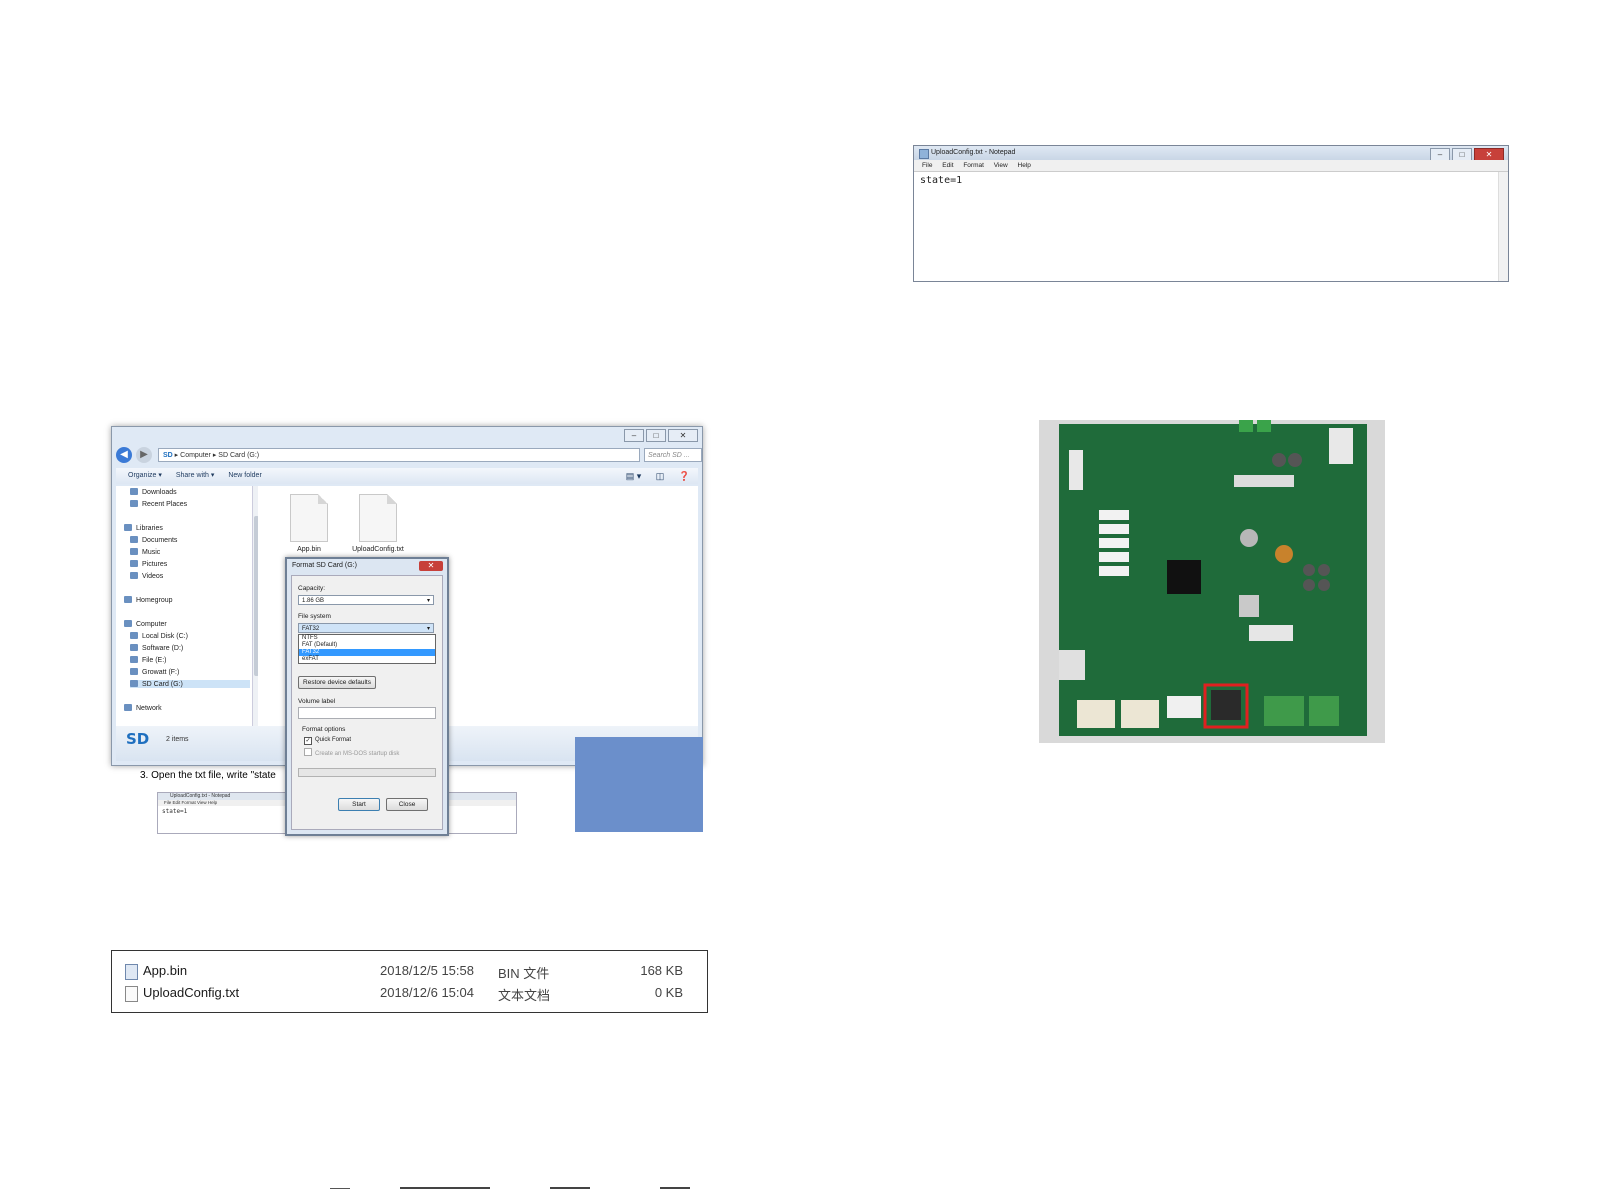  I want to click on circuit-board-photo, so click(1212, 581).